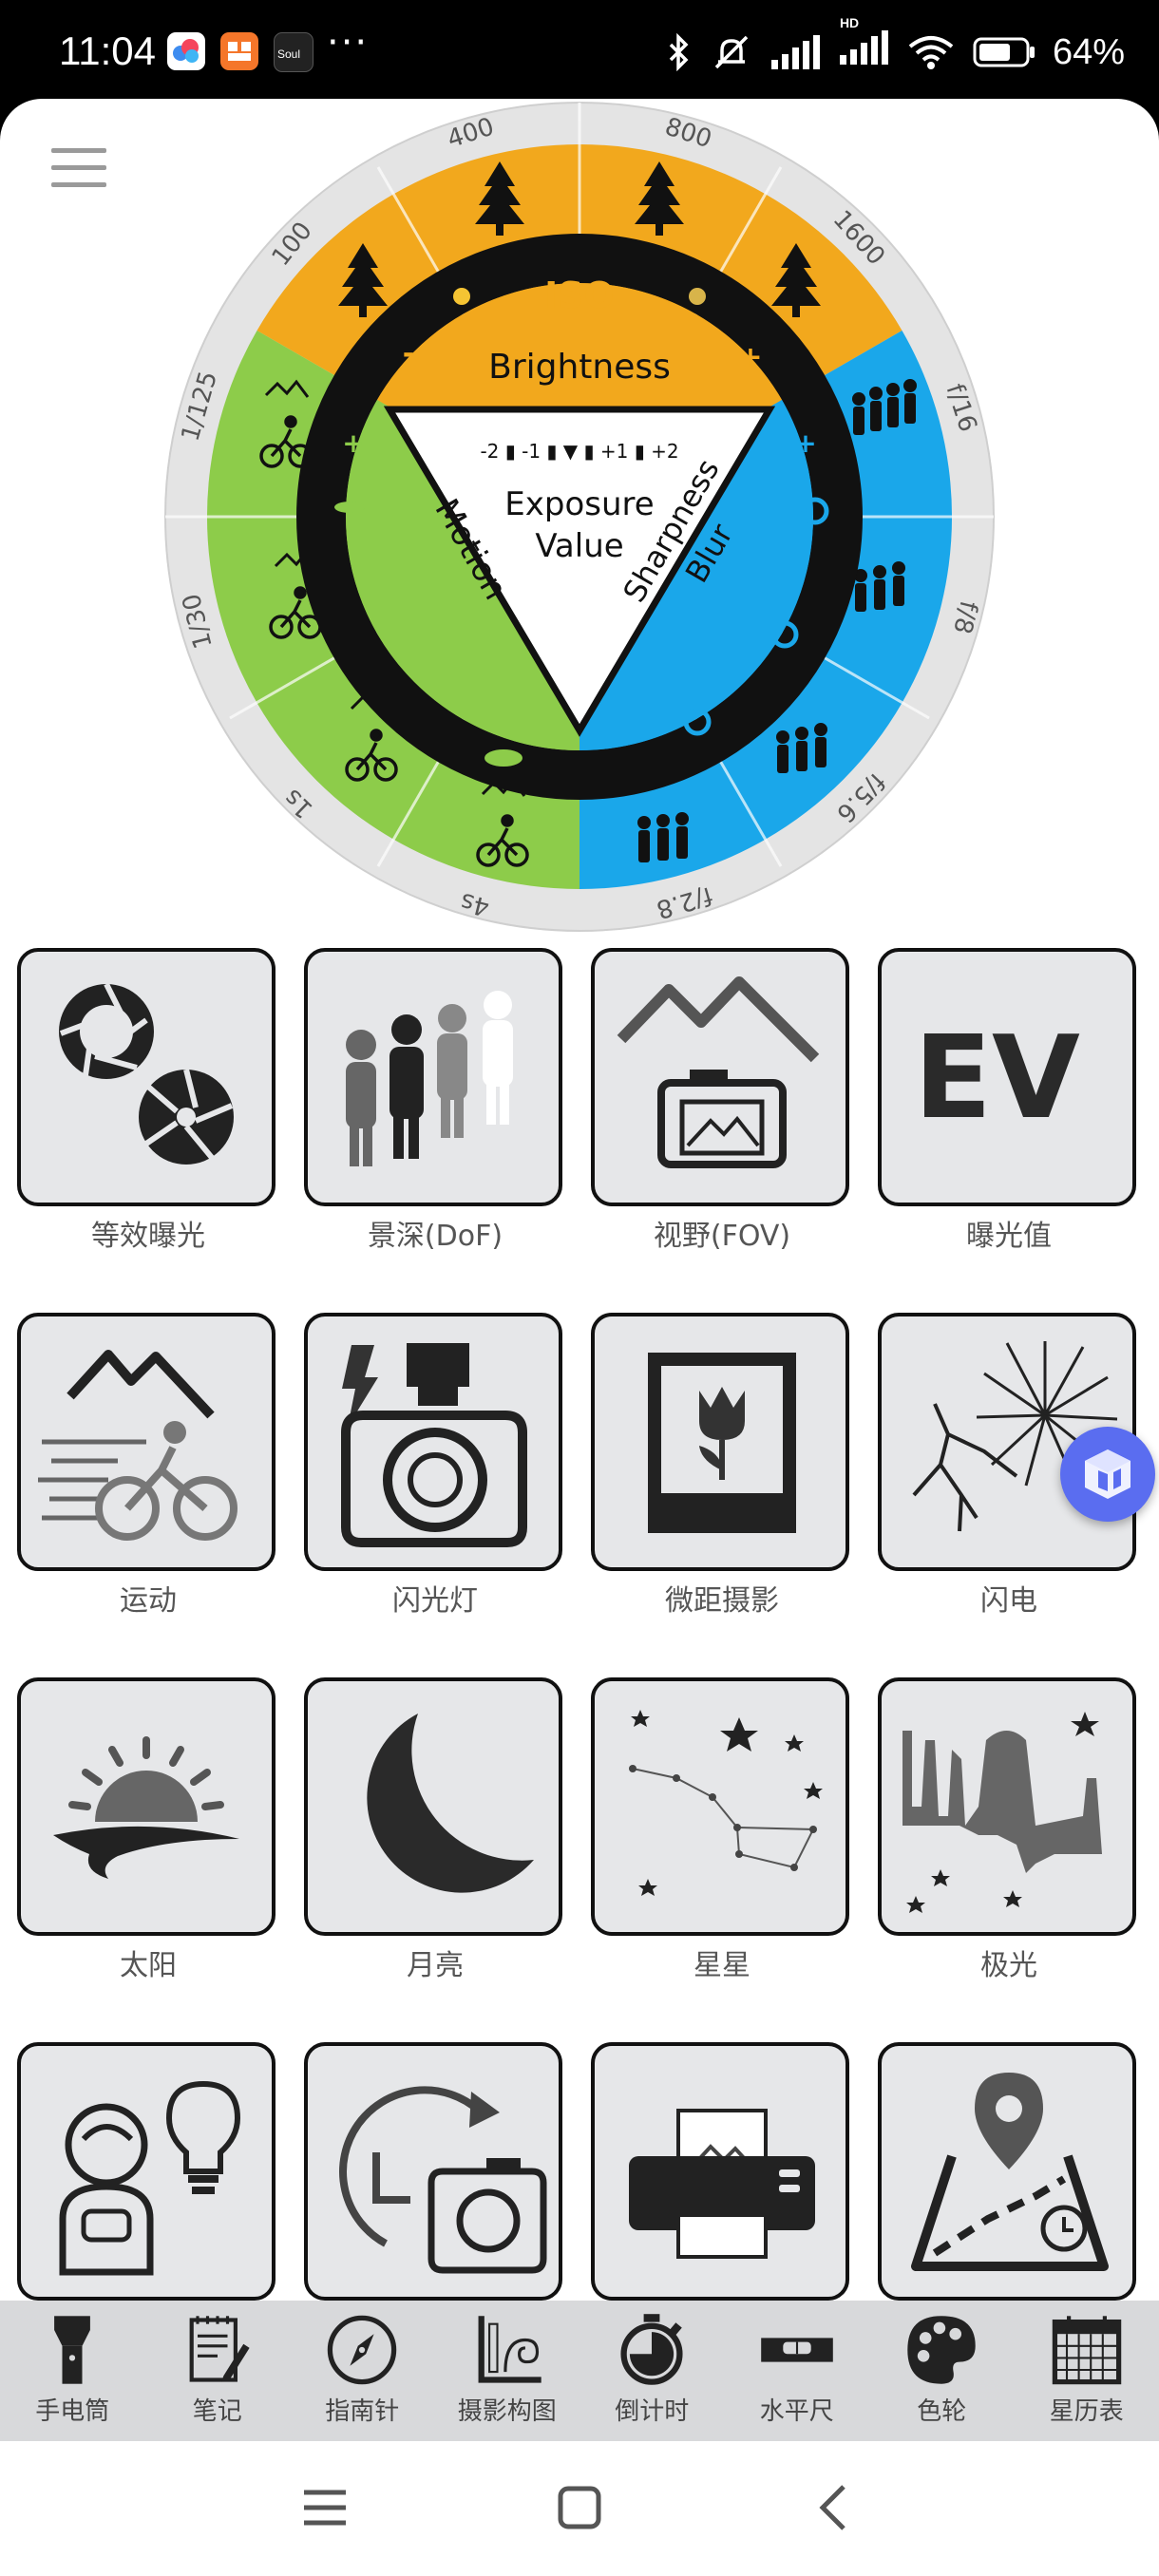 The image size is (1159, 2576). I want to click on toolbar-ephemeris: 星历表, so click(1087, 2371).